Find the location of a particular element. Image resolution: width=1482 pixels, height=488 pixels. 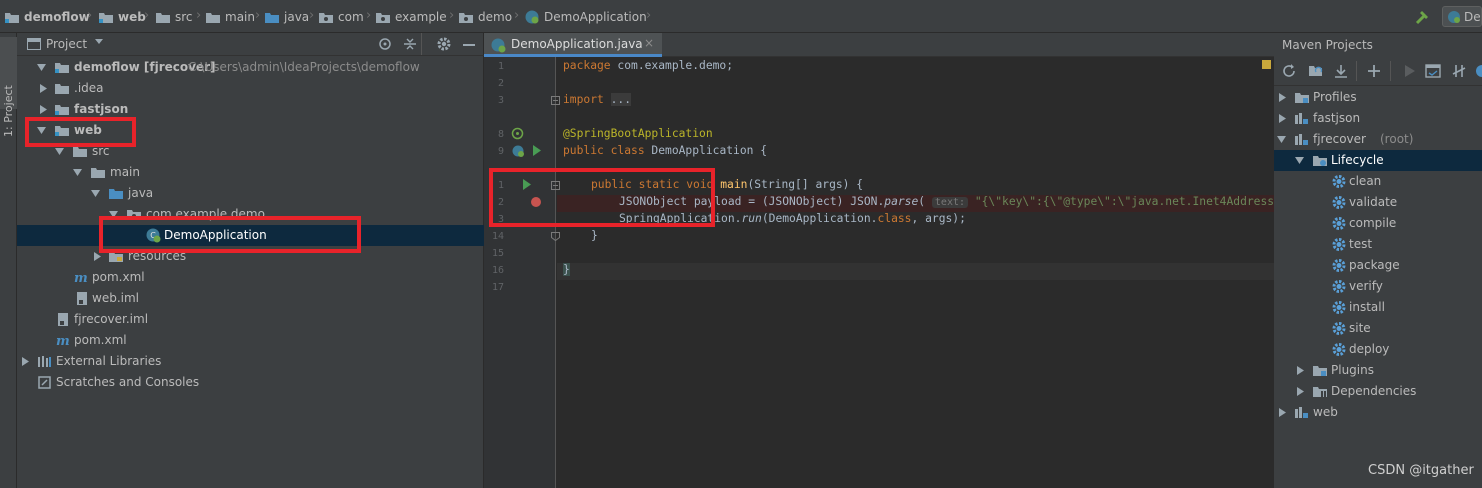

breadcrumb-item: web is located at coordinates (122, 16).